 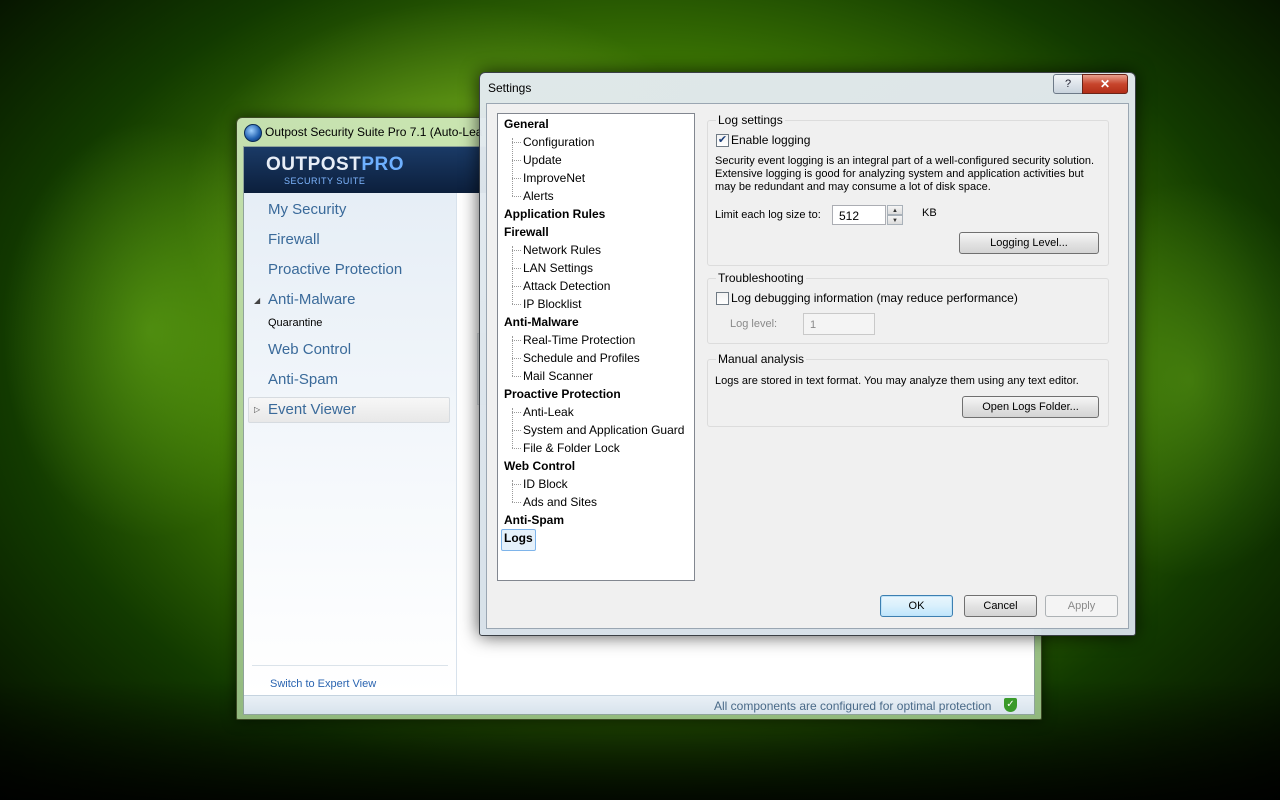 What do you see at coordinates (1068, 84) in the screenshot?
I see `help-button: ?` at bounding box center [1068, 84].